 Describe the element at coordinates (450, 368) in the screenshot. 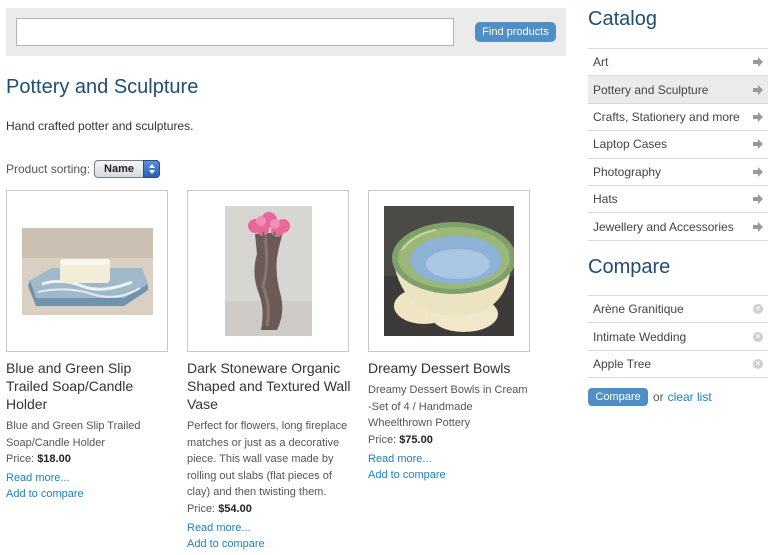

I see `product-name-link: Dreamy Dessert Bowls` at that location.